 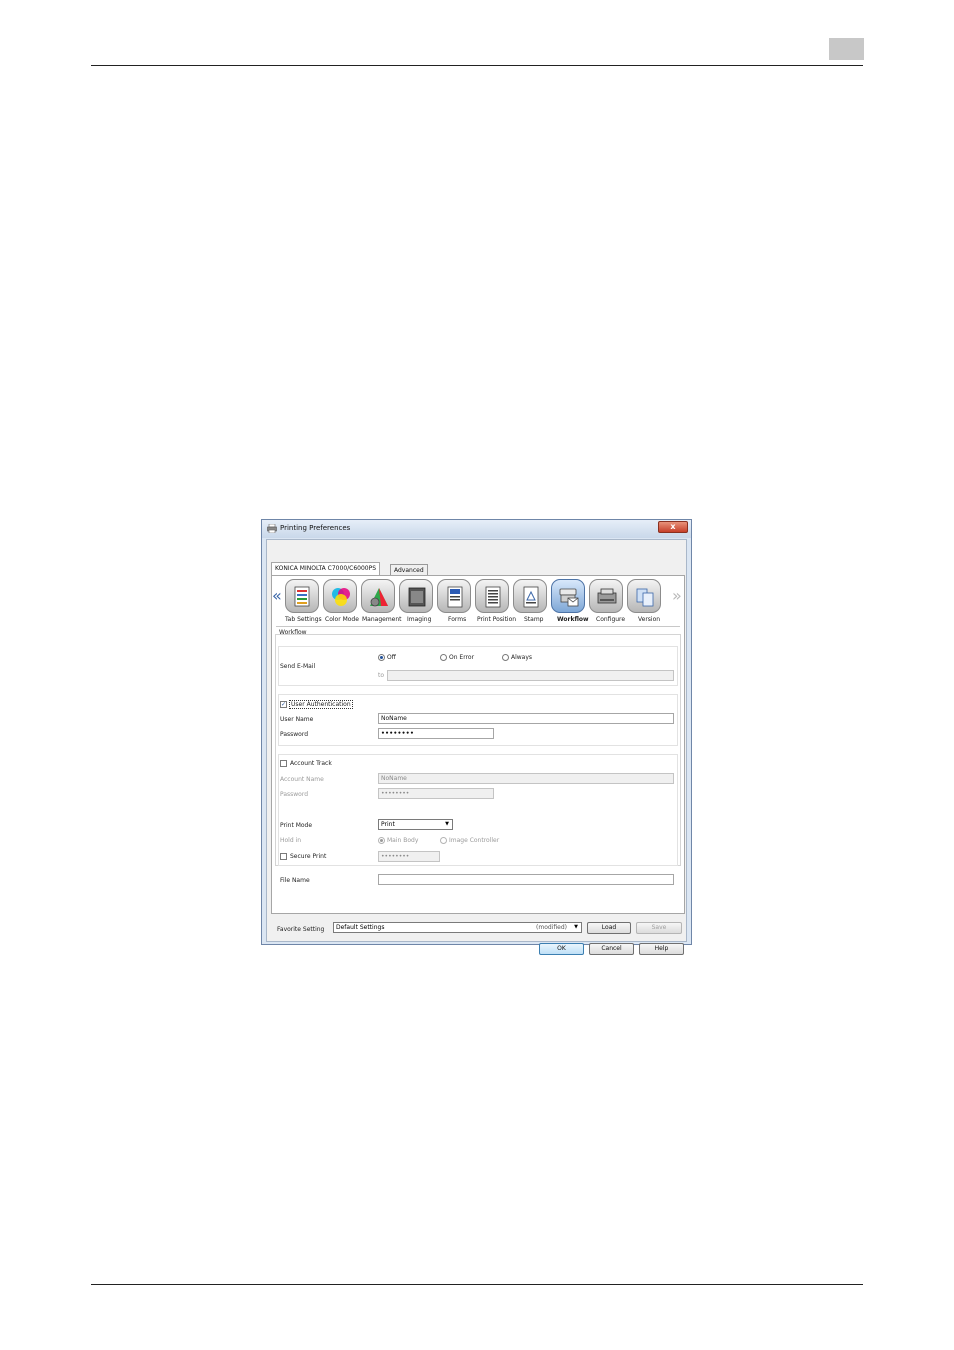 What do you see at coordinates (419, 619) in the screenshot?
I see `toolbar-label-imaging: Imaging` at bounding box center [419, 619].